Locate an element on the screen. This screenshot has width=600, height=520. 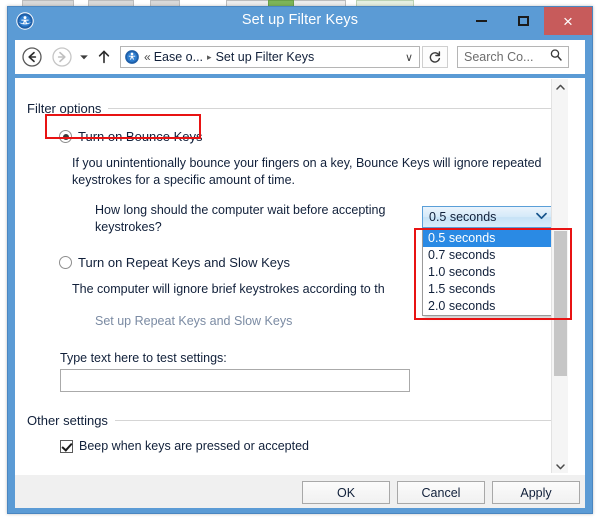
vertical-scrollbar is located at coordinates (559, 276).